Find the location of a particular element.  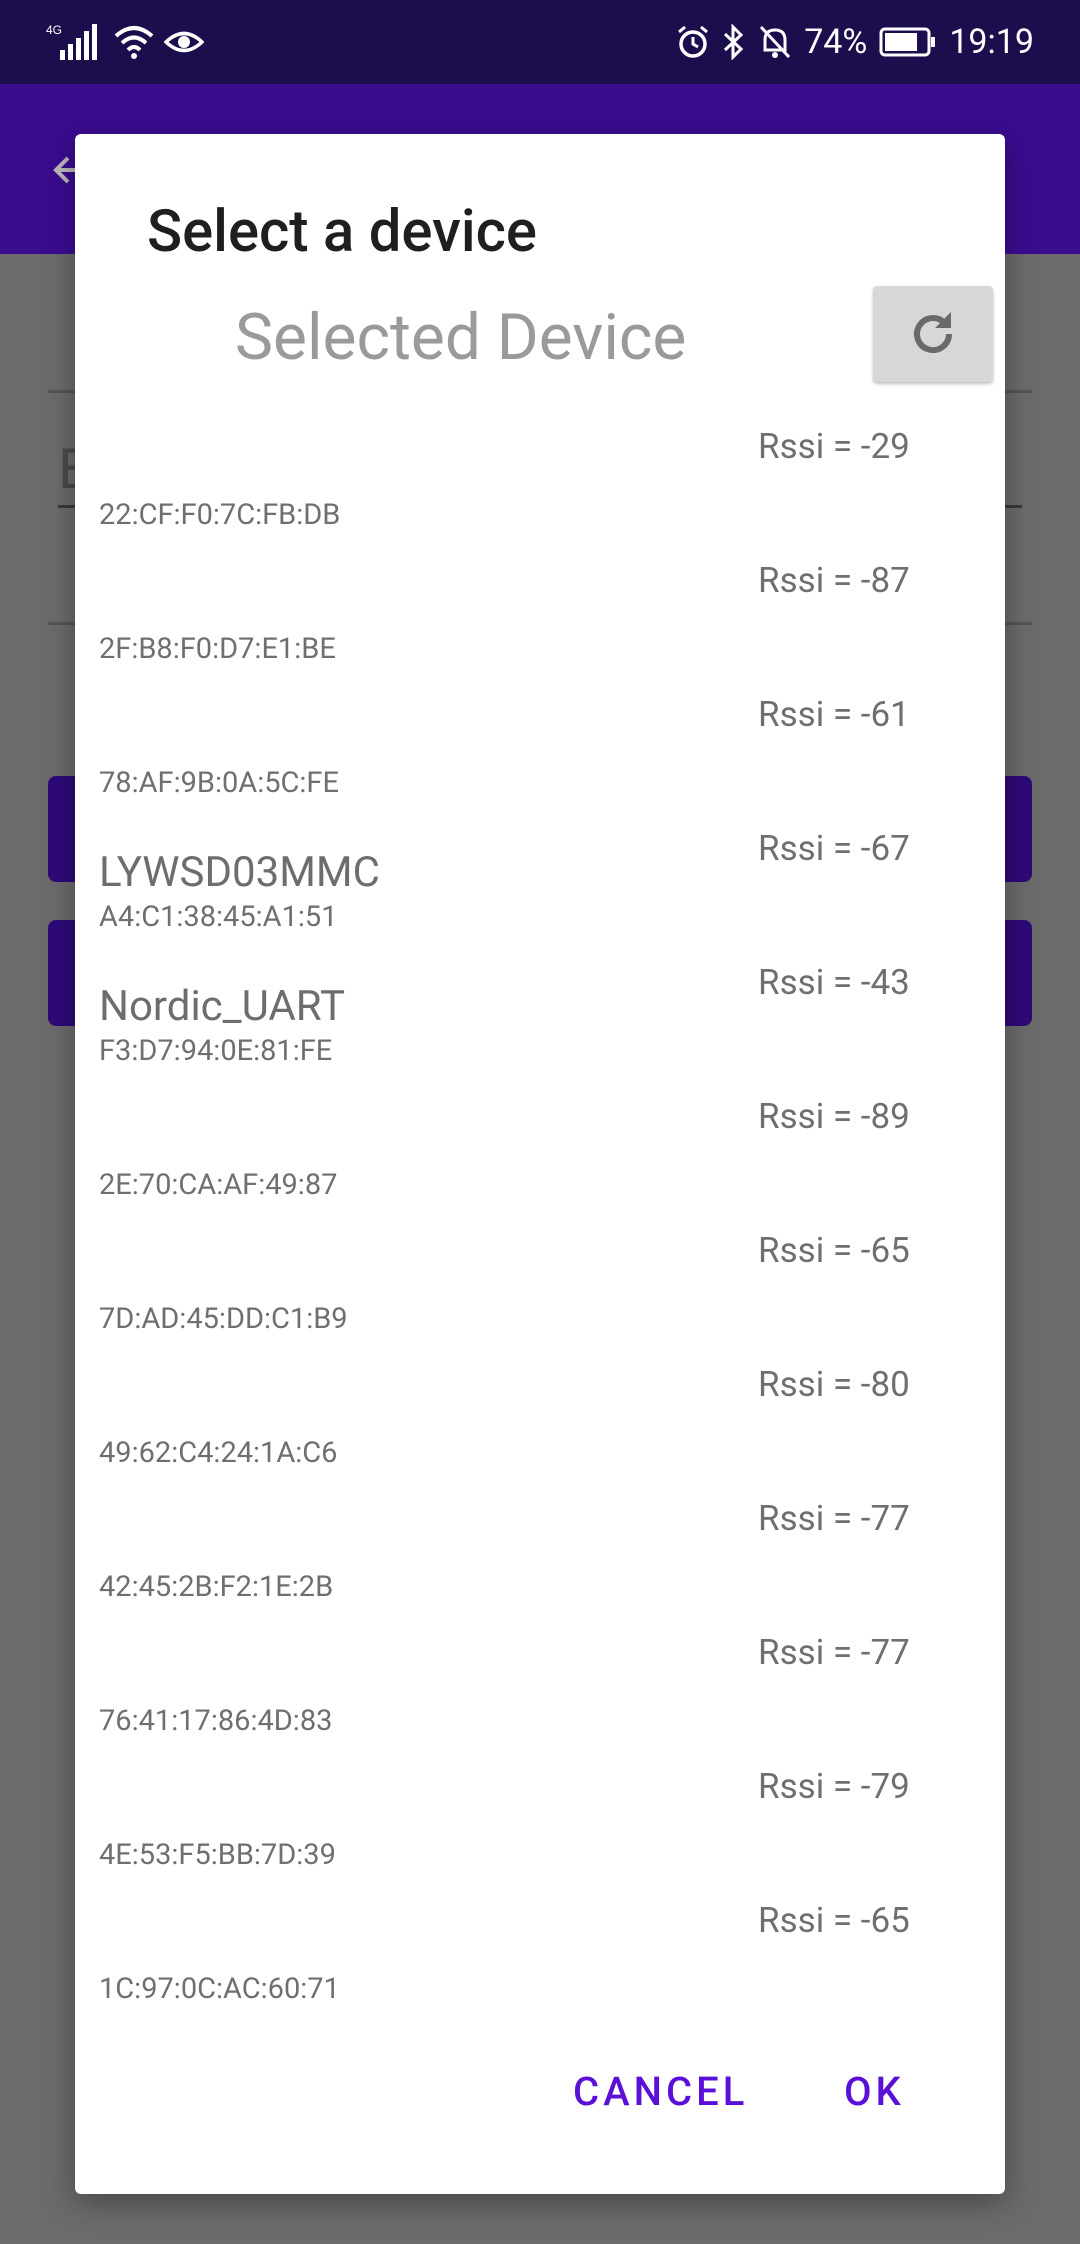

clock: 19:19 is located at coordinates (991, 42).